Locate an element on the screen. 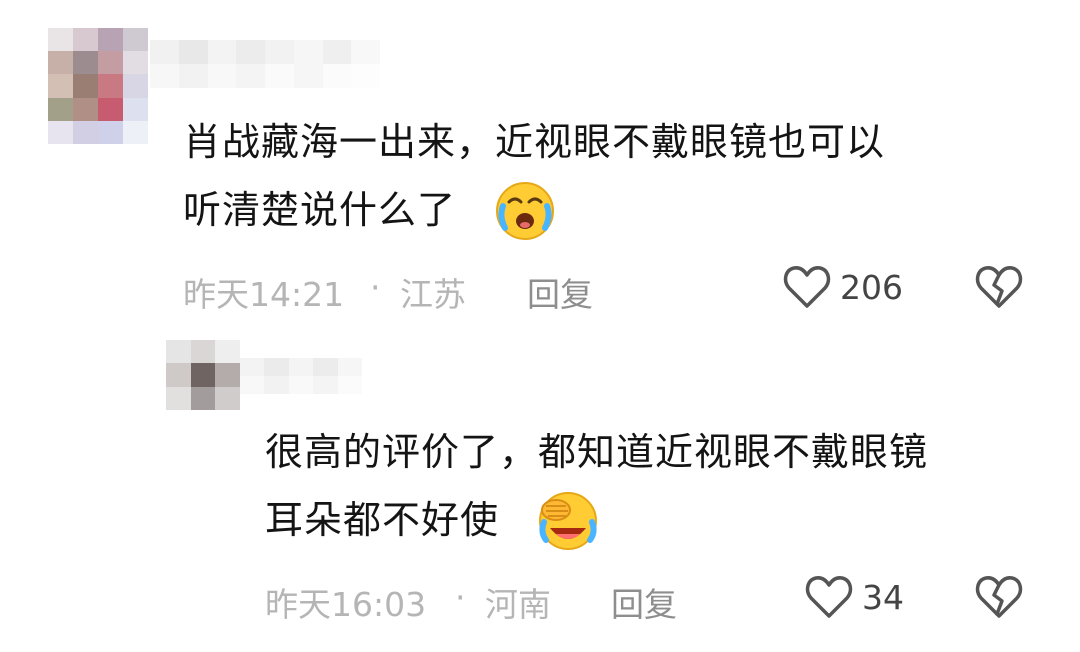 The width and height of the screenshot is (1080, 652). comment-location: 河南 is located at coordinates (518, 604).